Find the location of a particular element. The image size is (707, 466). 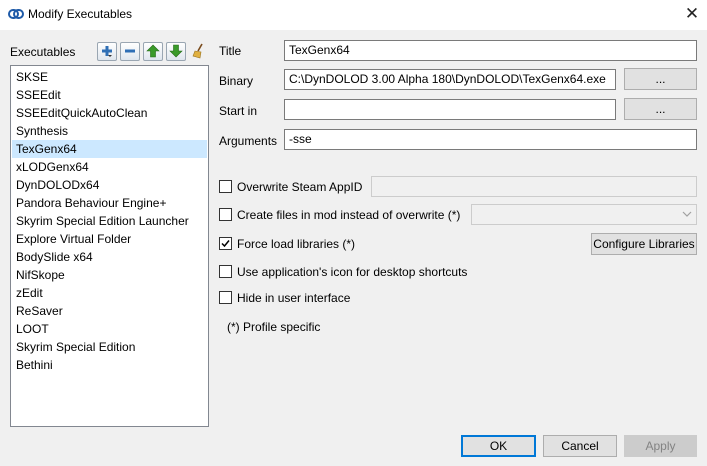

checkmark-icon is located at coordinates (225, 244).